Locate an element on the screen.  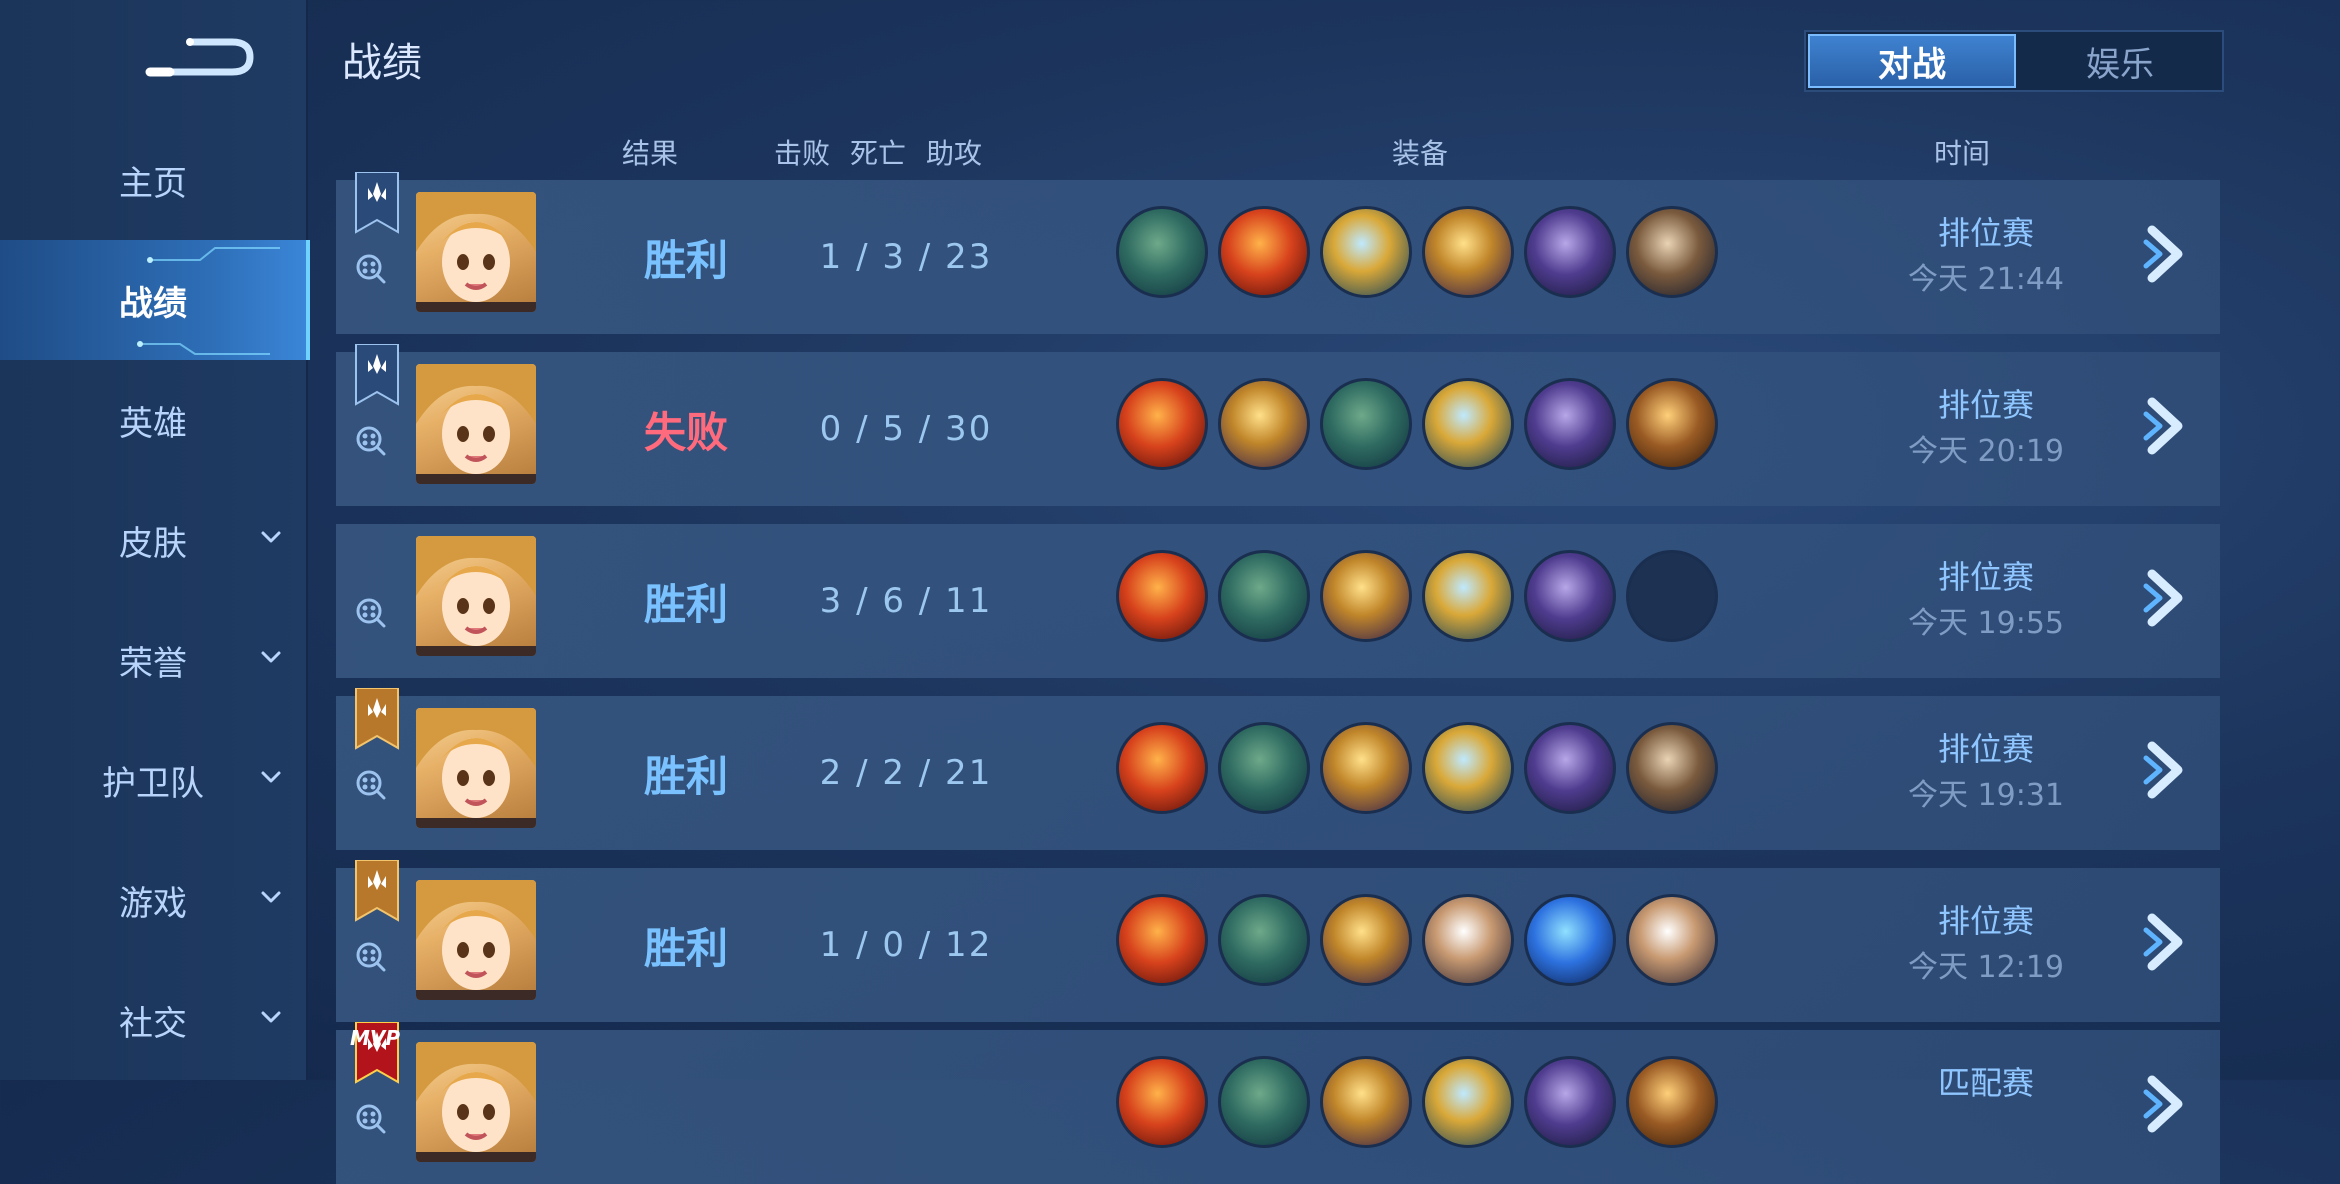
sidebar-item-1: 战绩 is located at coordinates (155, 300).